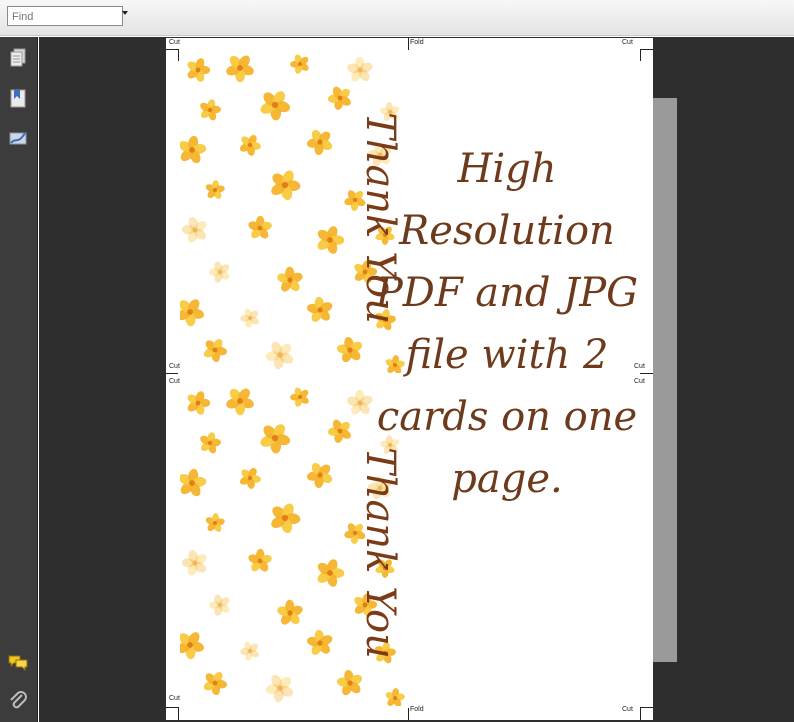 The image size is (794, 722). Describe the element at coordinates (18, 700) in the screenshot. I see `attachment-icon` at that location.